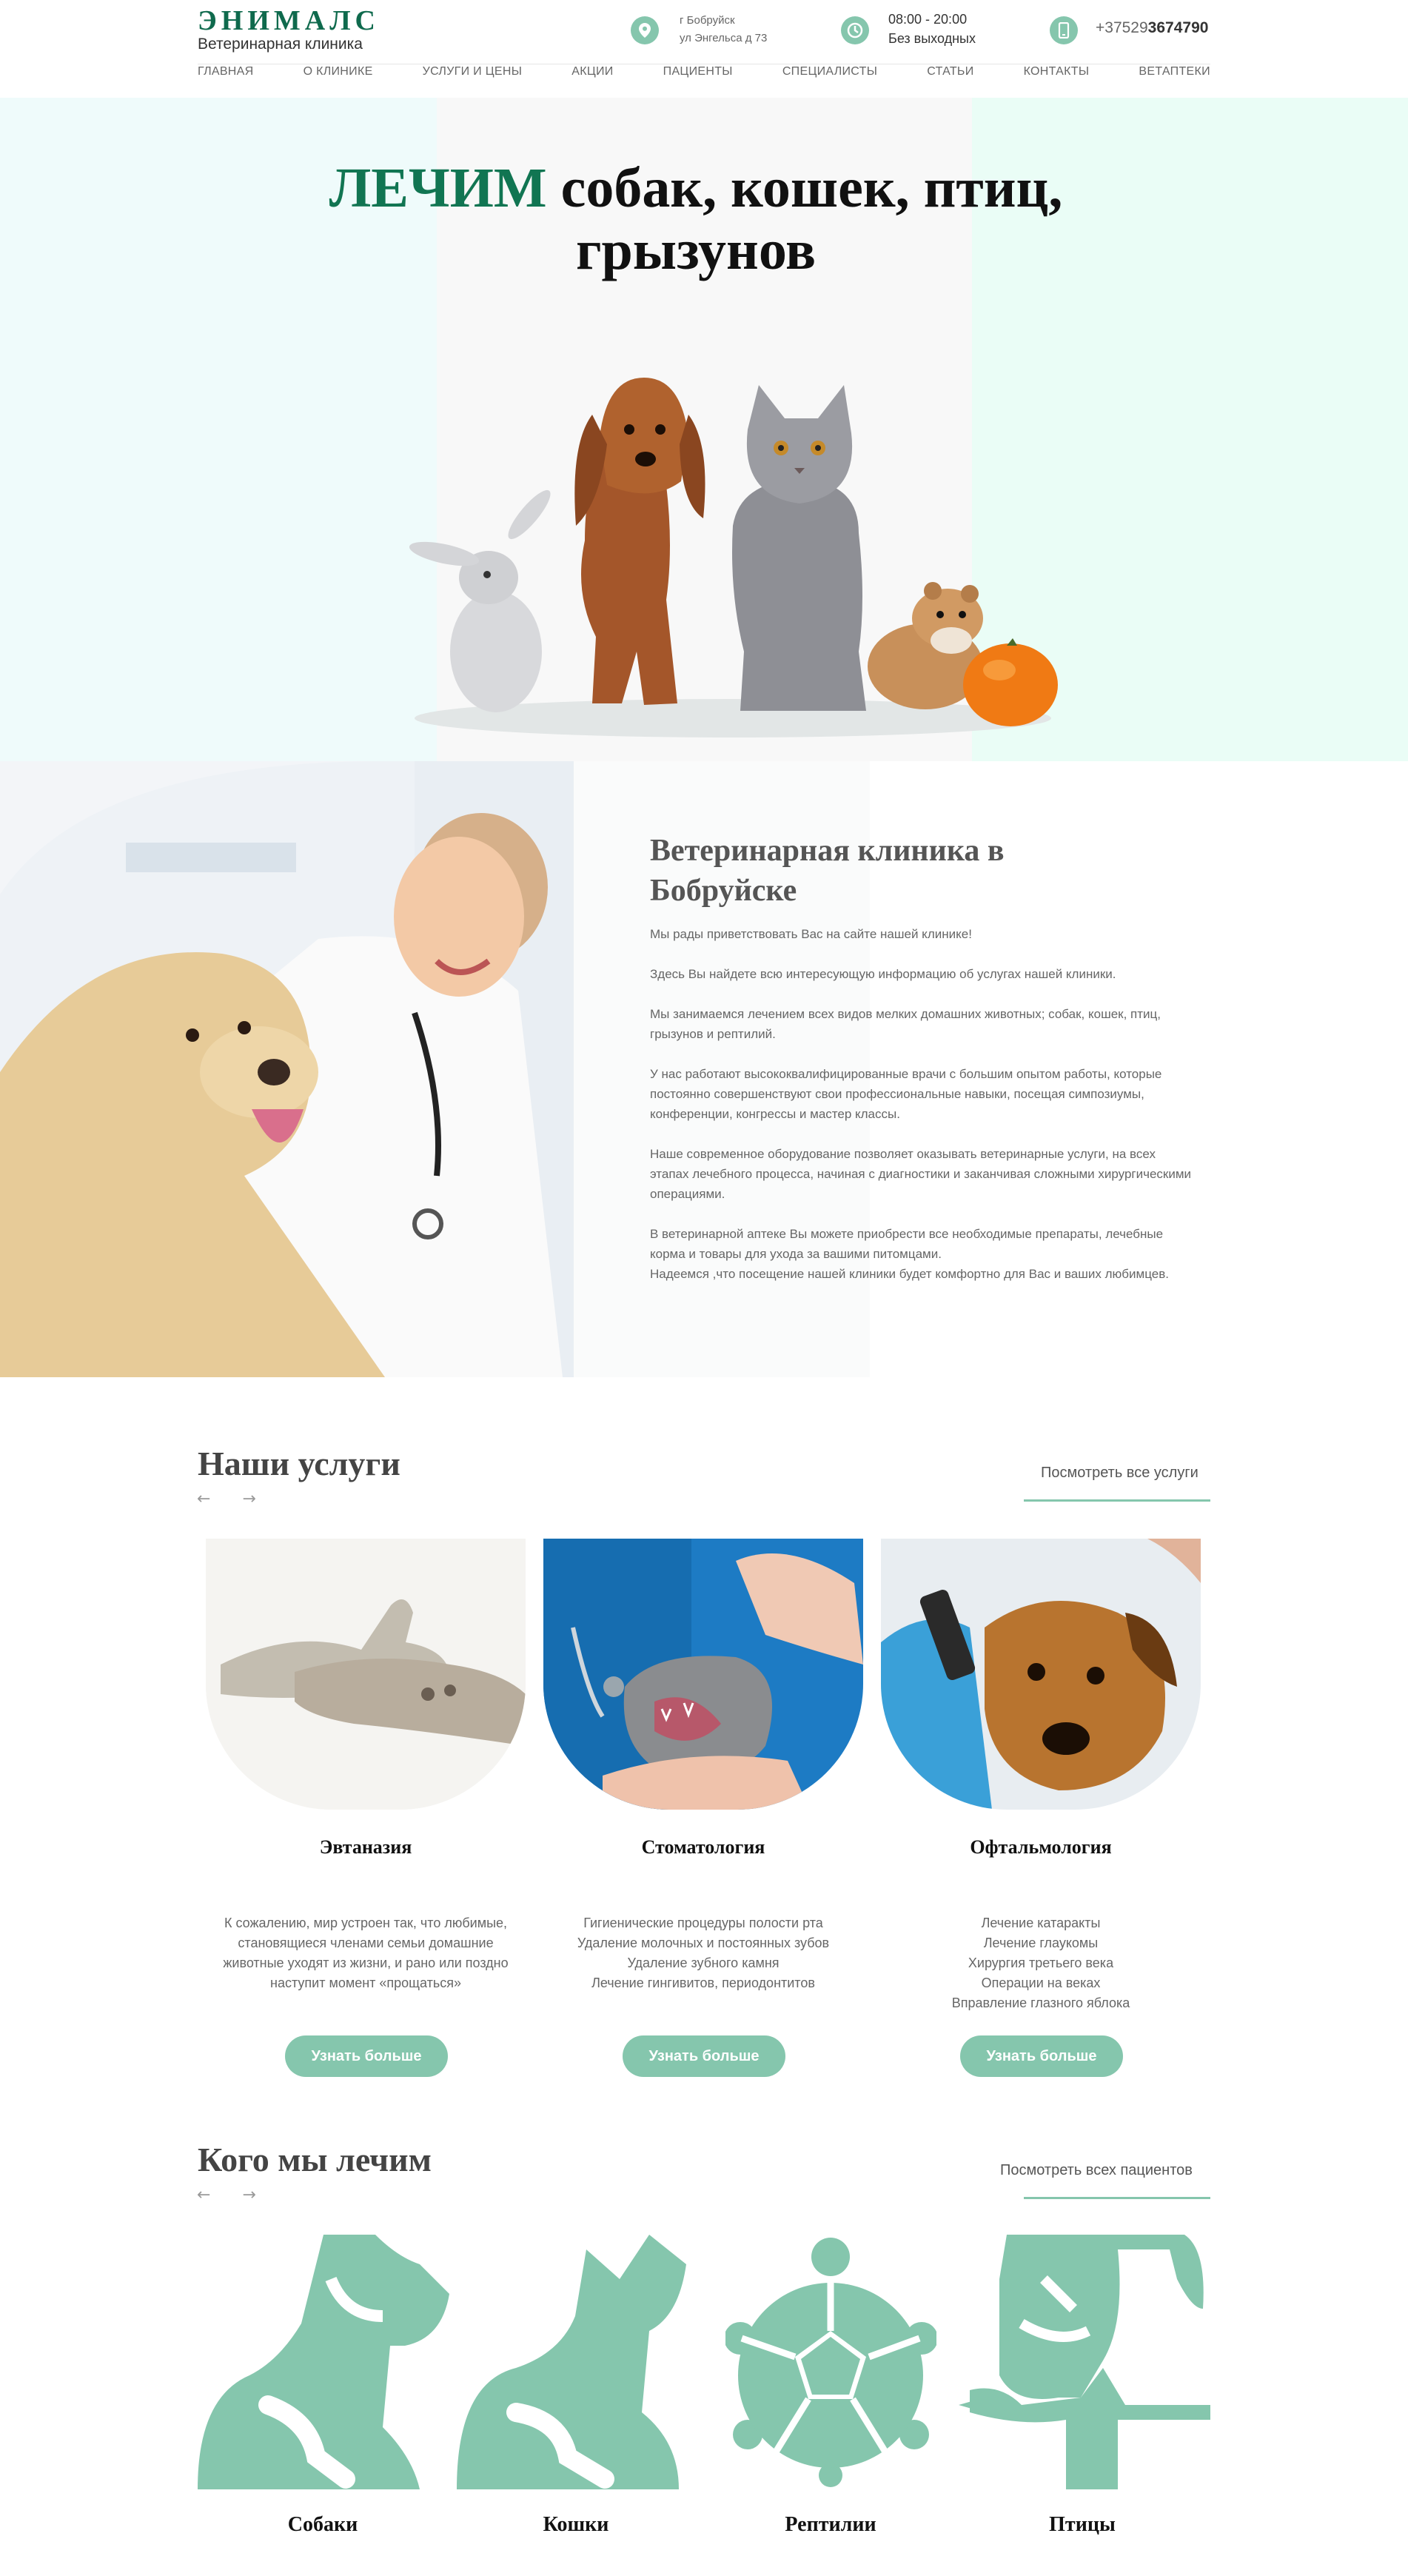 The height and width of the screenshot is (2576, 1408). Describe the element at coordinates (1117, 2198) in the screenshot. I see `see-all-patients-underline` at that location.